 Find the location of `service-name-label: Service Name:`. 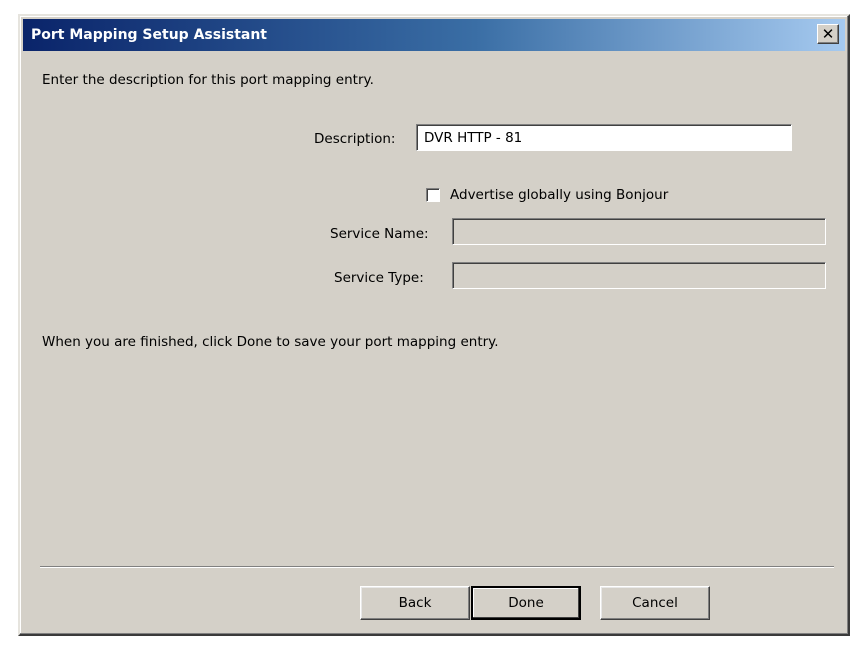

service-name-label: Service Name: is located at coordinates (379, 234).